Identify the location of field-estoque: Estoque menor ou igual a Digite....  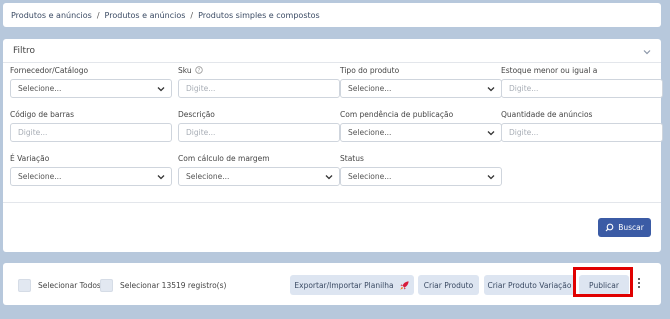
(582, 81).